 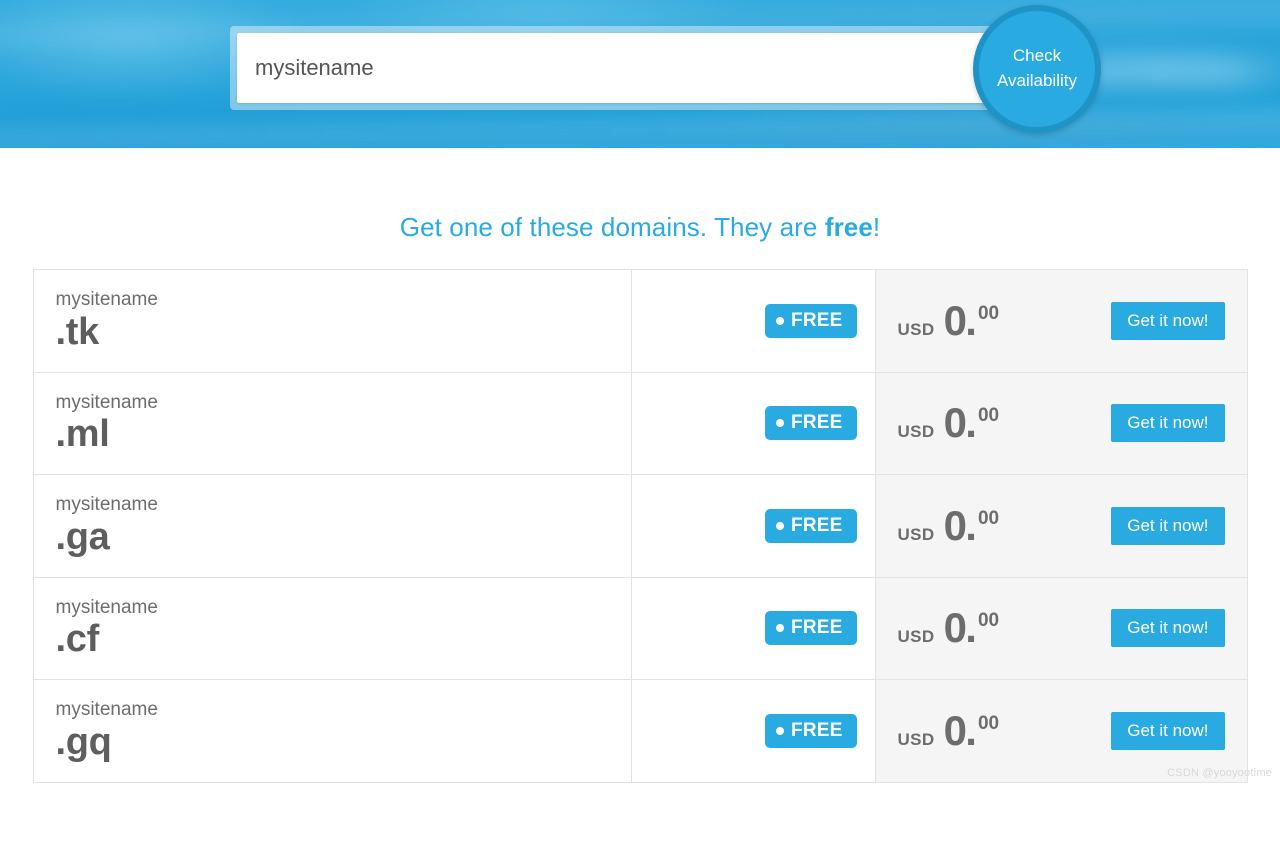 What do you see at coordinates (332, 423) in the screenshot?
I see `domain-name-cell: mysitename .ml` at bounding box center [332, 423].